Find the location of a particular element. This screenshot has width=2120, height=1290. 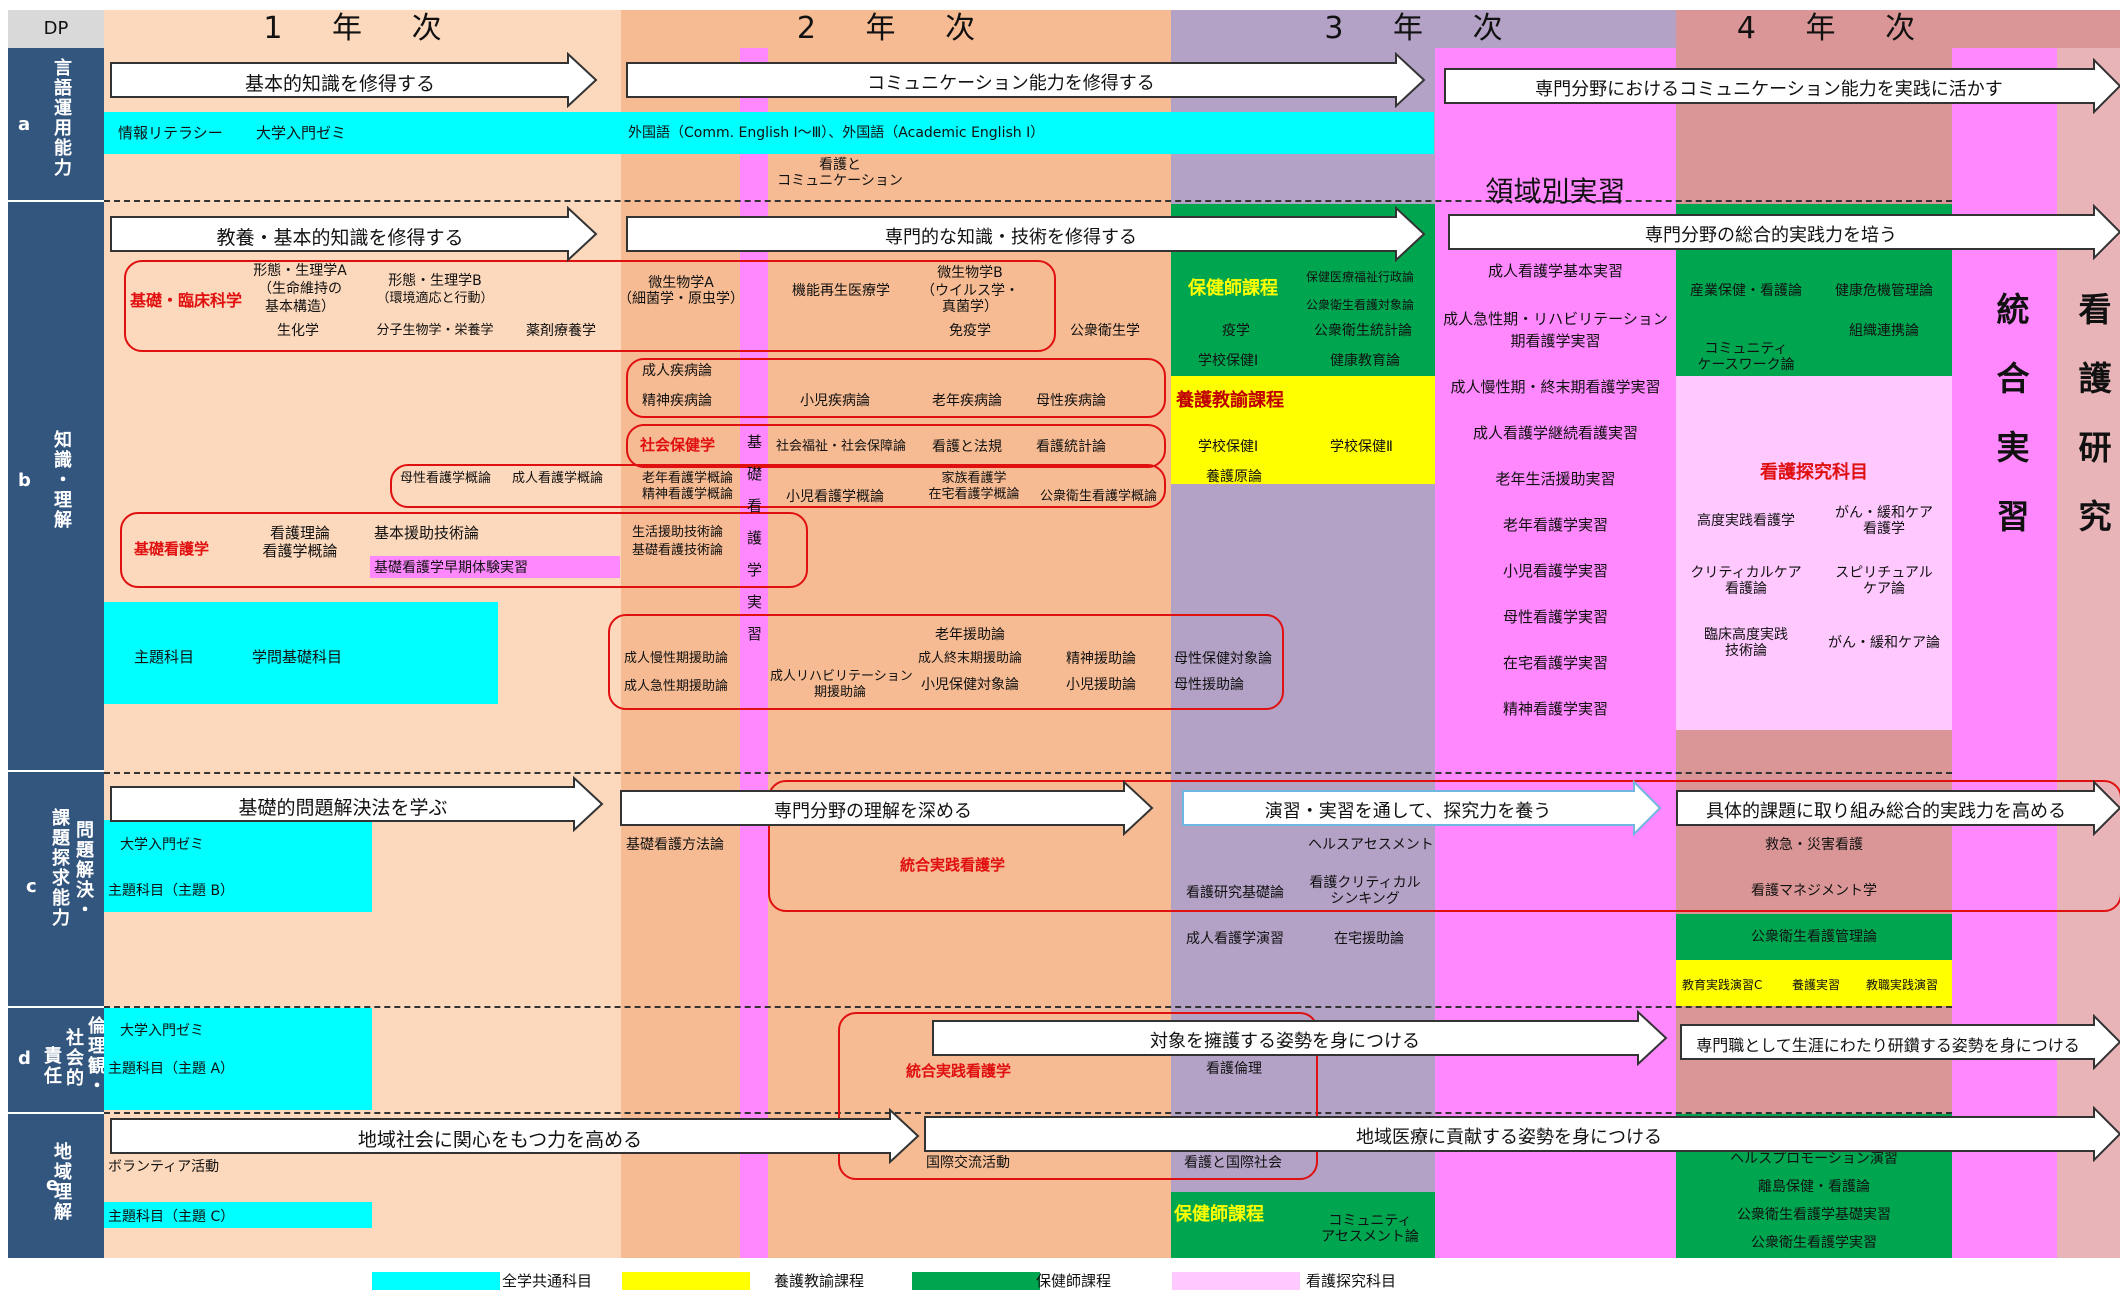

critical-thinking-2: シンキング is located at coordinates (1365, 899).